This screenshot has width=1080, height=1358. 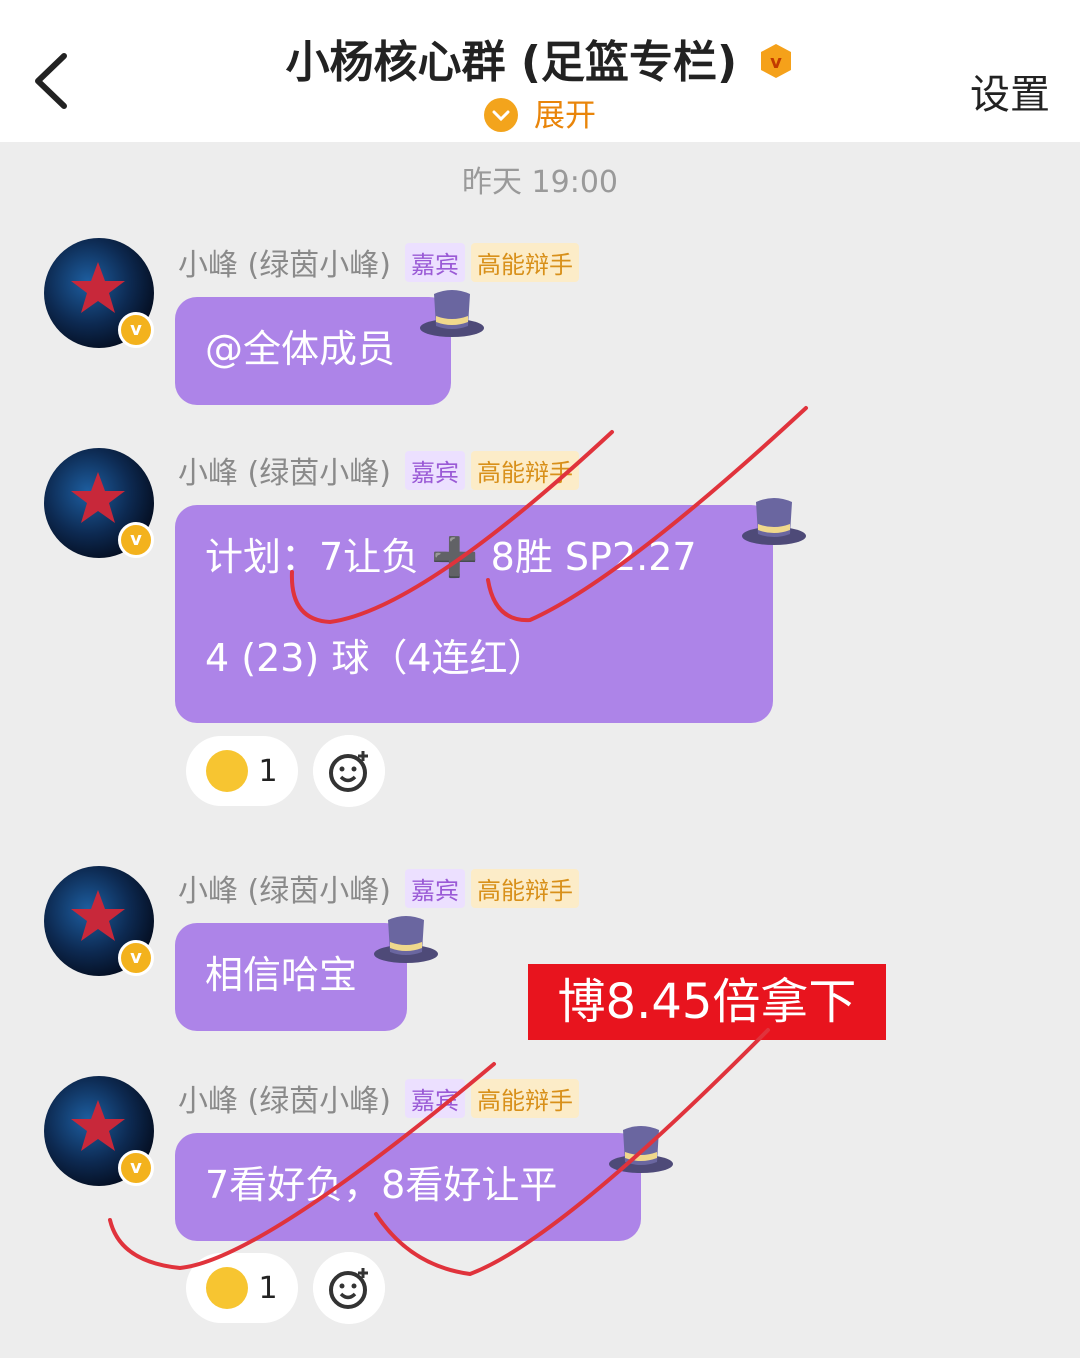 I want to click on svg-text: v, so click(x=777, y=62).